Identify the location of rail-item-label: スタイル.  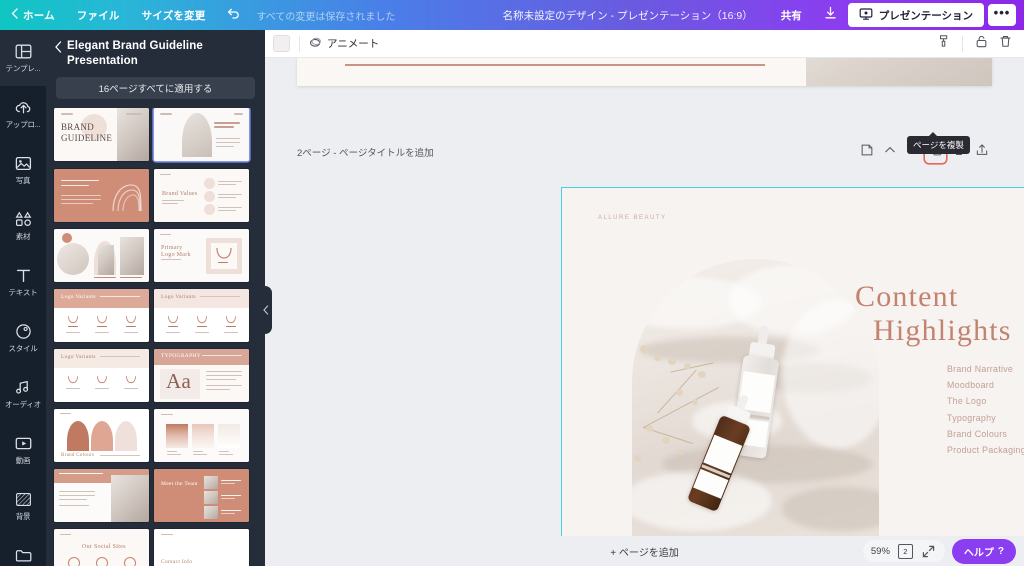
(23, 348).